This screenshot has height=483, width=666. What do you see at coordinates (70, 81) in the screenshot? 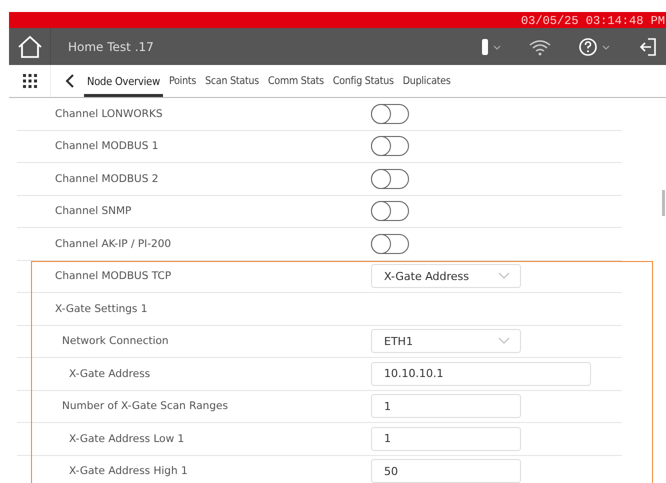
I see `back-icon` at bounding box center [70, 81].